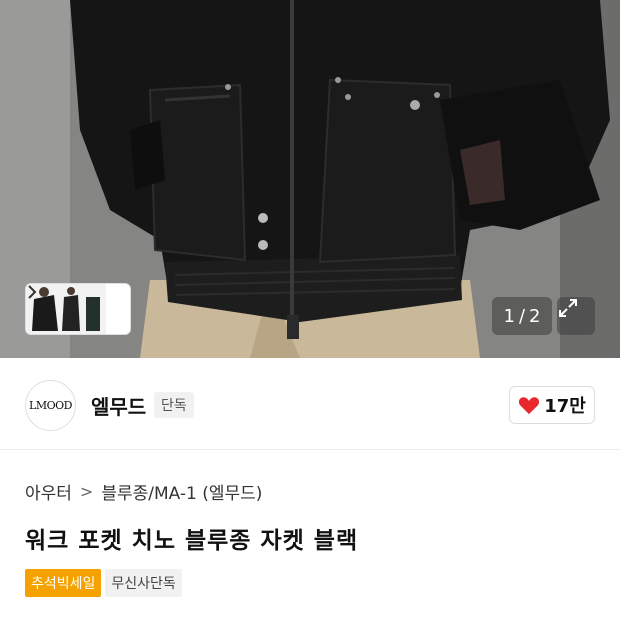 The height and width of the screenshot is (620, 620). I want to click on brand-exclusive-badge: 단독, so click(174, 405).